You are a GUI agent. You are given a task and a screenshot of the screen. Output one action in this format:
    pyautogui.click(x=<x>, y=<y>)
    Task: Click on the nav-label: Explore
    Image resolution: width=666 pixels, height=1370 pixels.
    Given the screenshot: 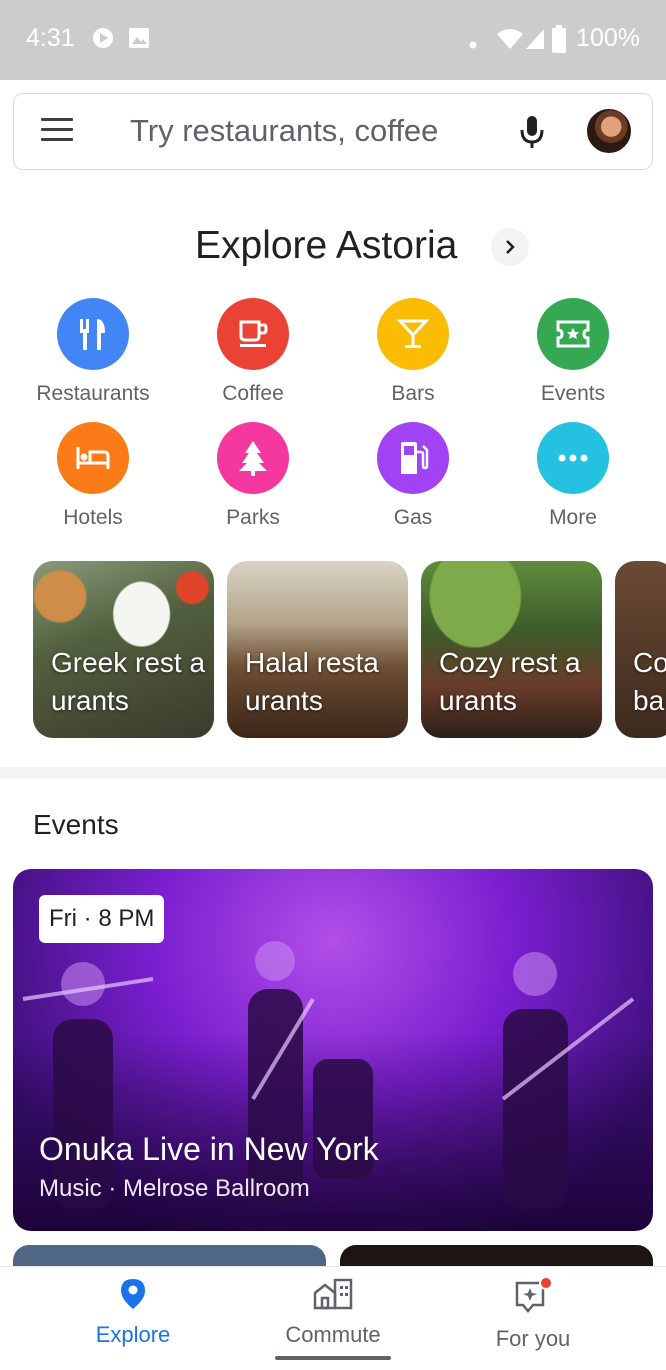 What is the action you would take?
    pyautogui.click(x=133, y=1334)
    